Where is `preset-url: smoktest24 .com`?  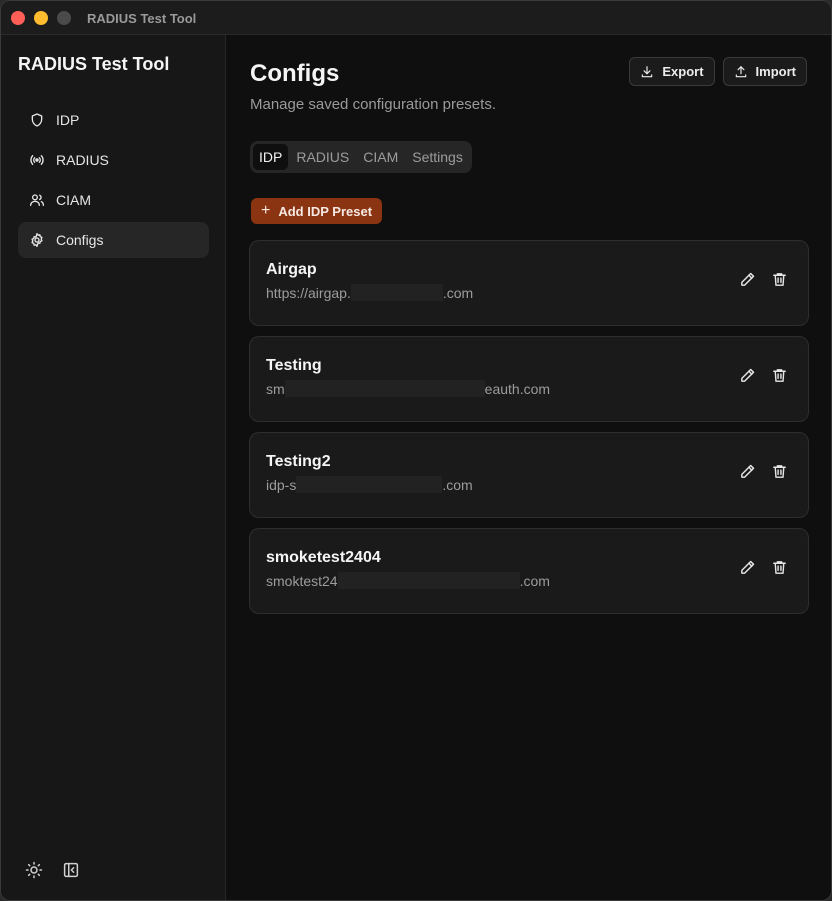 preset-url: smoktest24 .com is located at coordinates (408, 580).